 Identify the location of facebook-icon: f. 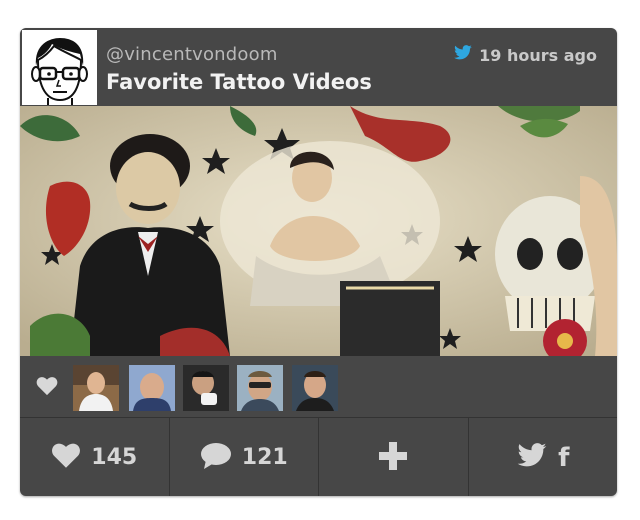
(564, 457).